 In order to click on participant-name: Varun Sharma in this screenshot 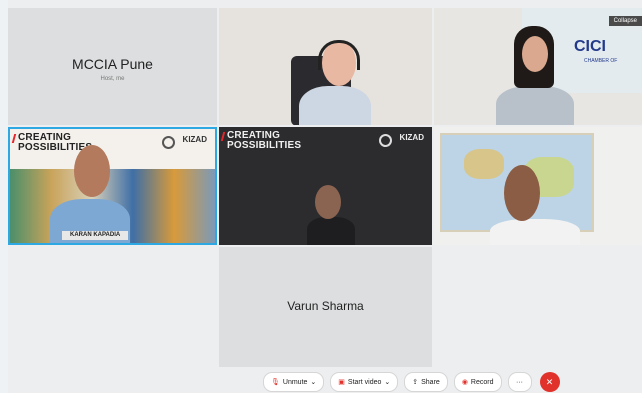, I will do `click(325, 306)`.